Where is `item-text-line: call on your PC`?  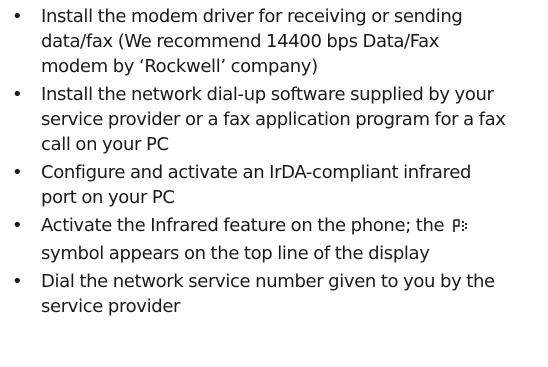 item-text-line: call on your PC is located at coordinates (105, 144).